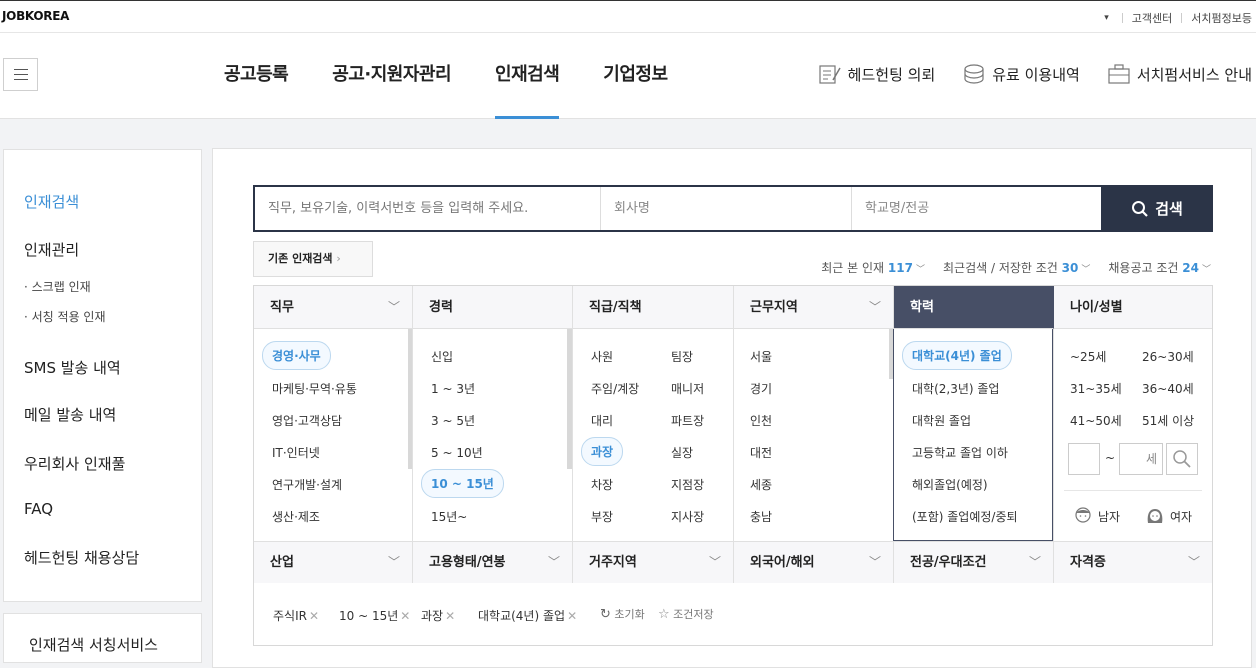 Image resolution: width=1256 pixels, height=668 pixels. I want to click on rank-item: 팀장, so click(682, 356).